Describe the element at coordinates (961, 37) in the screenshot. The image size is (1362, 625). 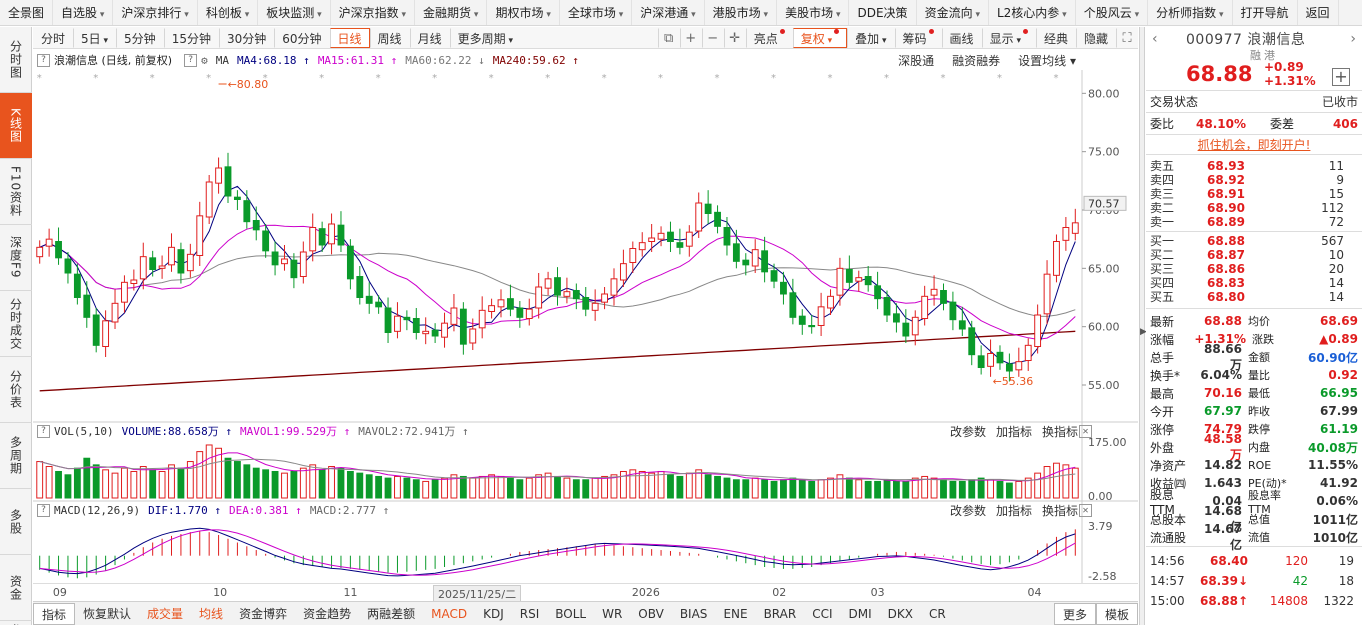
I see `toolbar-btn-4: 画线` at that location.